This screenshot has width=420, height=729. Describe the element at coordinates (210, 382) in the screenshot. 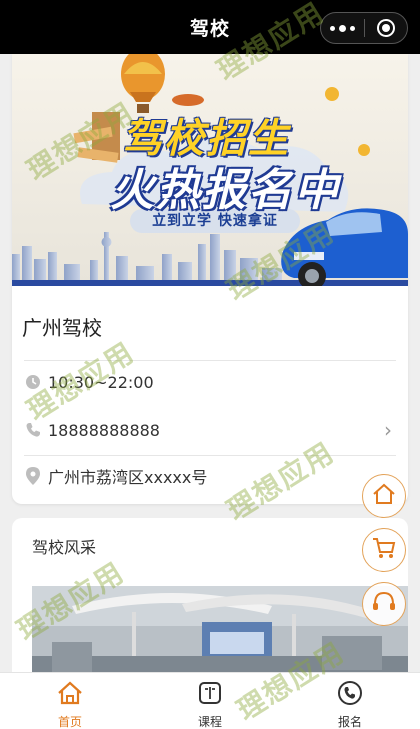

I see `opening-hours-row: 10:30~22:00` at that location.